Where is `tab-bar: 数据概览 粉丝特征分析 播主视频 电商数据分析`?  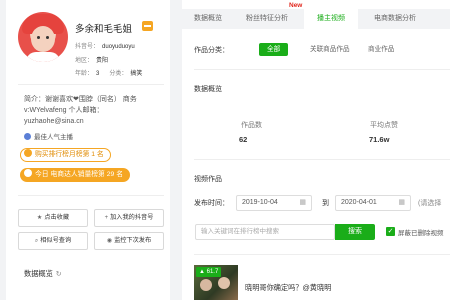
tab-bar: 数据概览 粉丝特征分析 播主视频 电商数据分析 is located at coordinates (316, 19).